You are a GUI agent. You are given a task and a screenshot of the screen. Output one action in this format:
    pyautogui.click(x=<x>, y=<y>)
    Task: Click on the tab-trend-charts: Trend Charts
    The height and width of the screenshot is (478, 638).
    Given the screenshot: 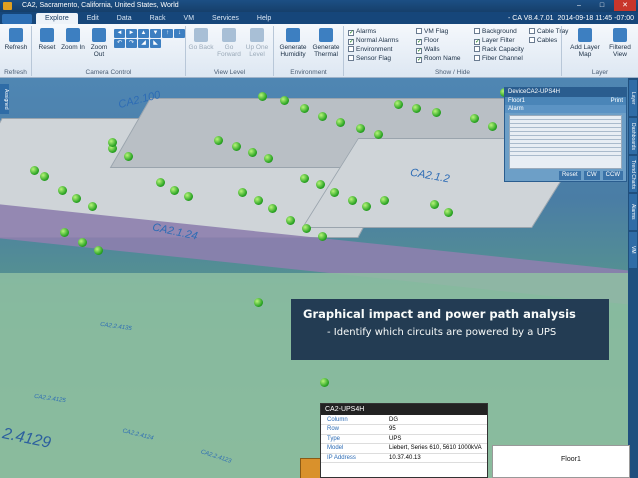 What is the action you would take?
    pyautogui.click(x=633, y=174)
    